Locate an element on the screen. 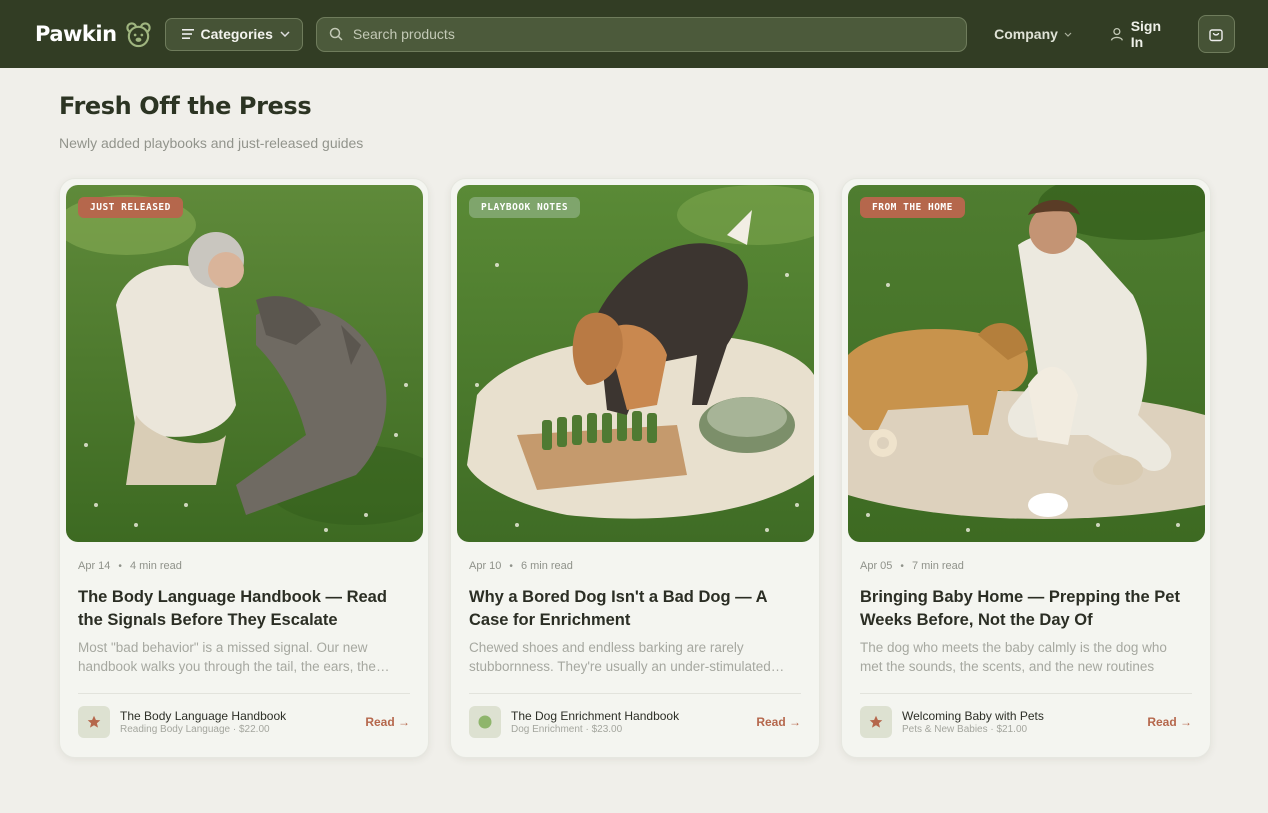  search-bar is located at coordinates (641, 34).